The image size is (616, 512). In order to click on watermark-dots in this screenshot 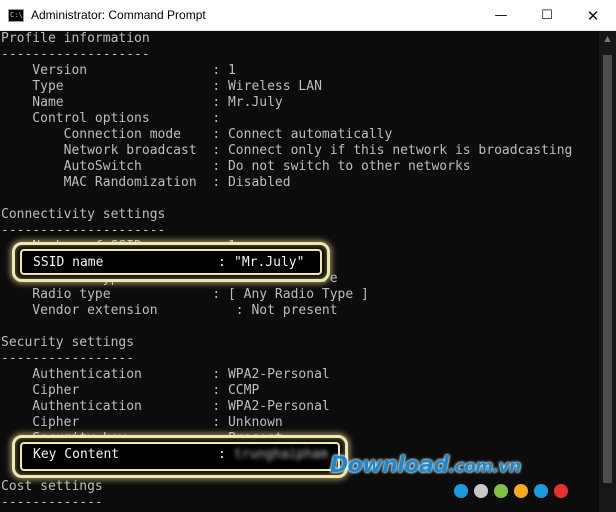, I will do `click(511, 491)`.